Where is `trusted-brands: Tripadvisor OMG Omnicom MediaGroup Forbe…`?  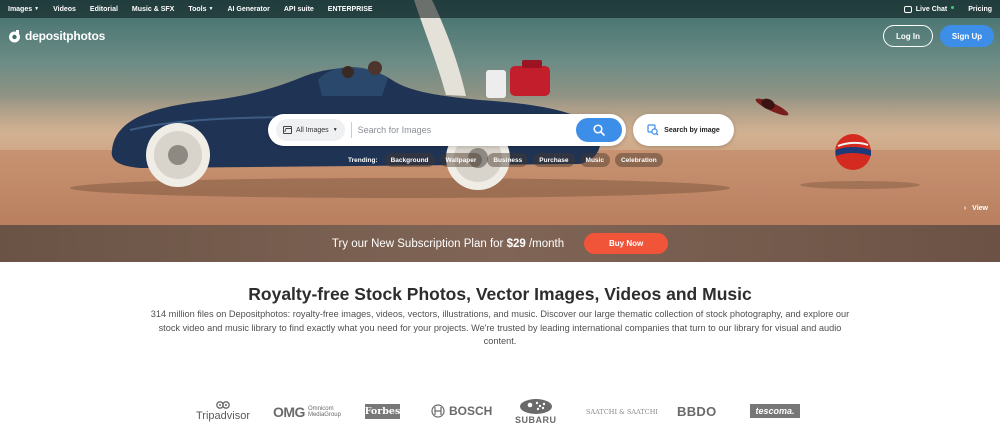 trusted-brands: Tripadvisor OMG Omnicom MediaGroup Forbe… is located at coordinates (500, 415).